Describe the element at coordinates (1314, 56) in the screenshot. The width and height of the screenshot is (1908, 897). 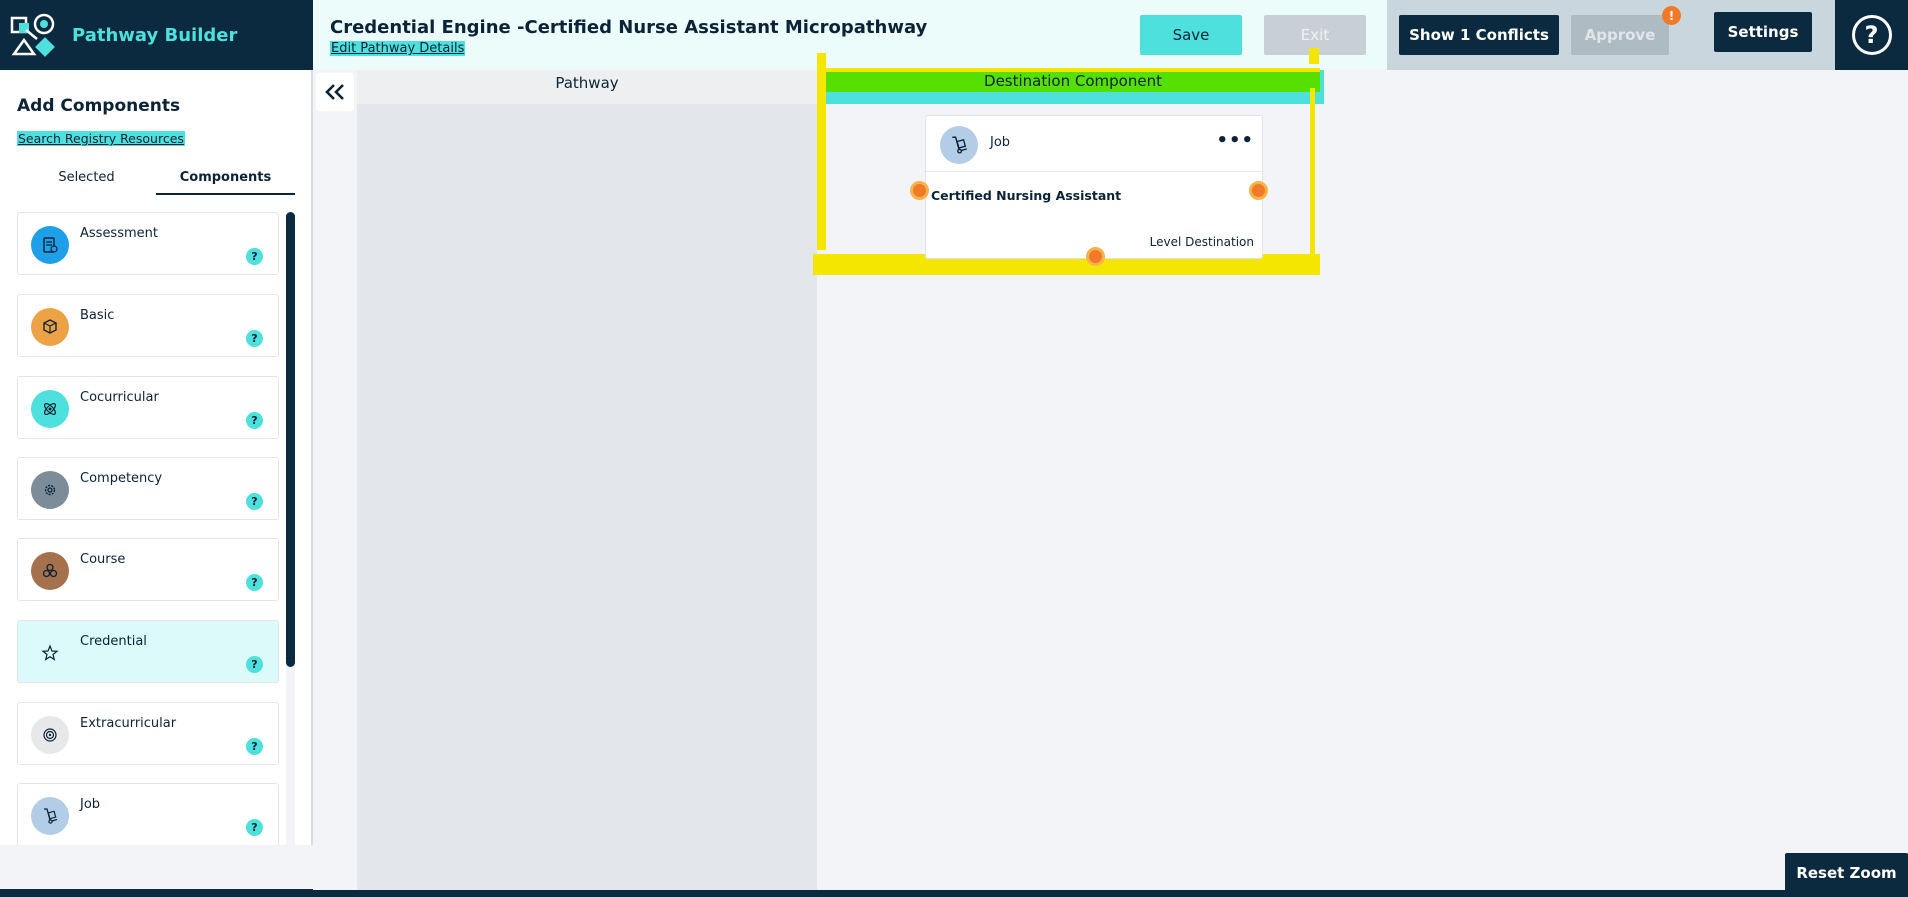
I see `highlight-top-right-tick` at that location.